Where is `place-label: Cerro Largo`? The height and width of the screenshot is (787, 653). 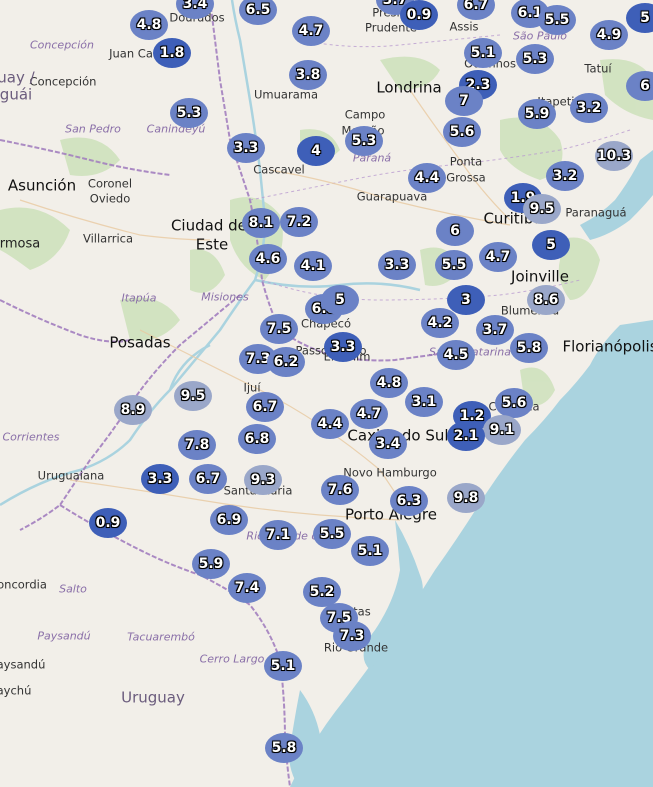
place-label: Cerro Largo is located at coordinates (232, 659).